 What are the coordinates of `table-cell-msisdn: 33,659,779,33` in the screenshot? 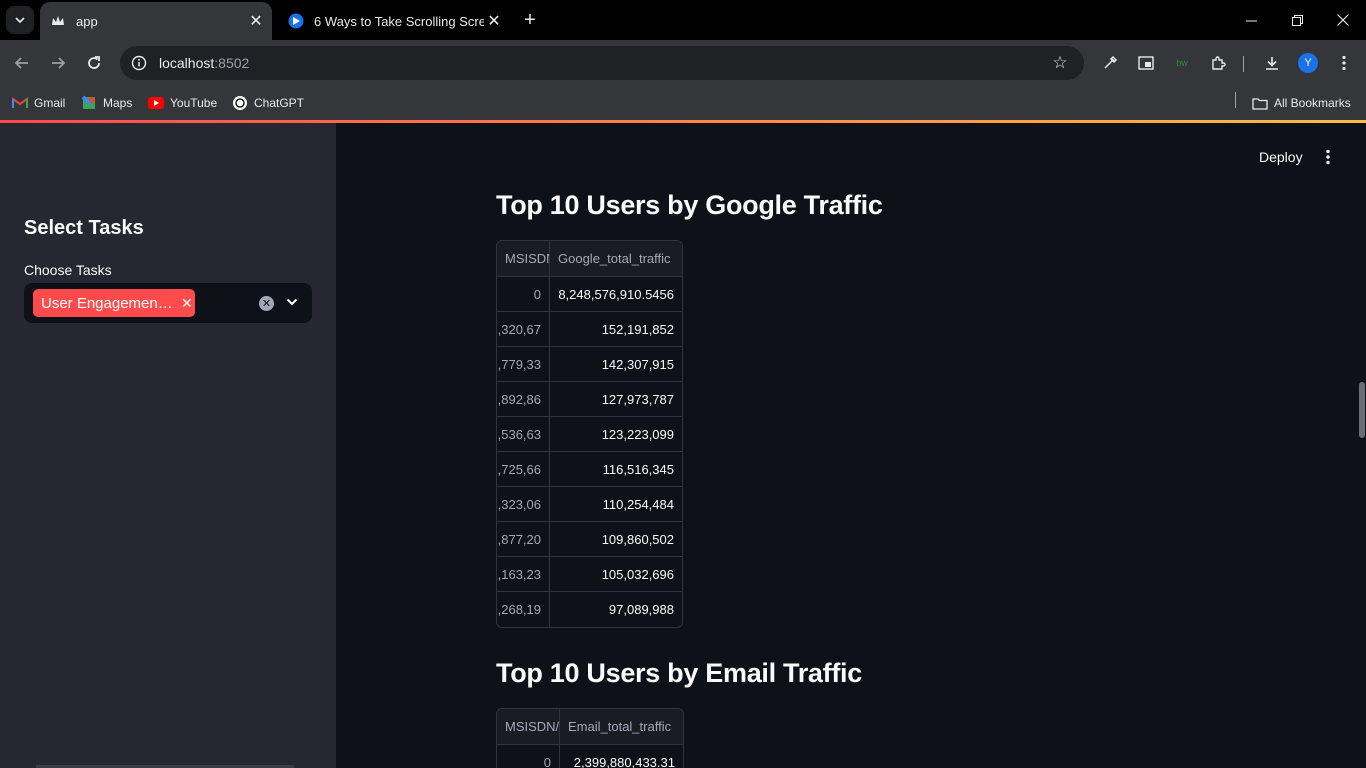 It's located at (523, 364).